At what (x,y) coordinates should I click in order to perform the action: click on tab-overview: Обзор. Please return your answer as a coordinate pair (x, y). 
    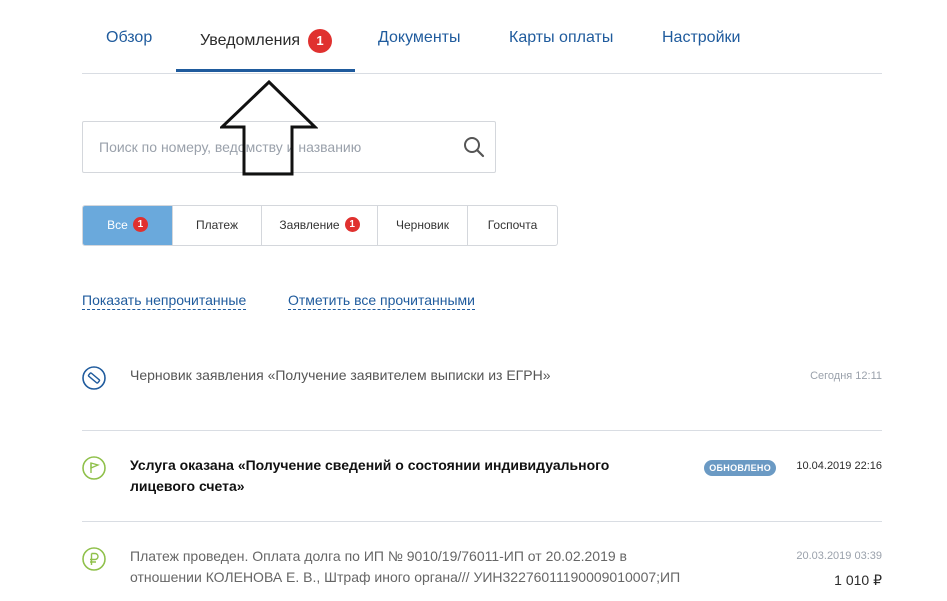
    Looking at the image, I should click on (129, 38).